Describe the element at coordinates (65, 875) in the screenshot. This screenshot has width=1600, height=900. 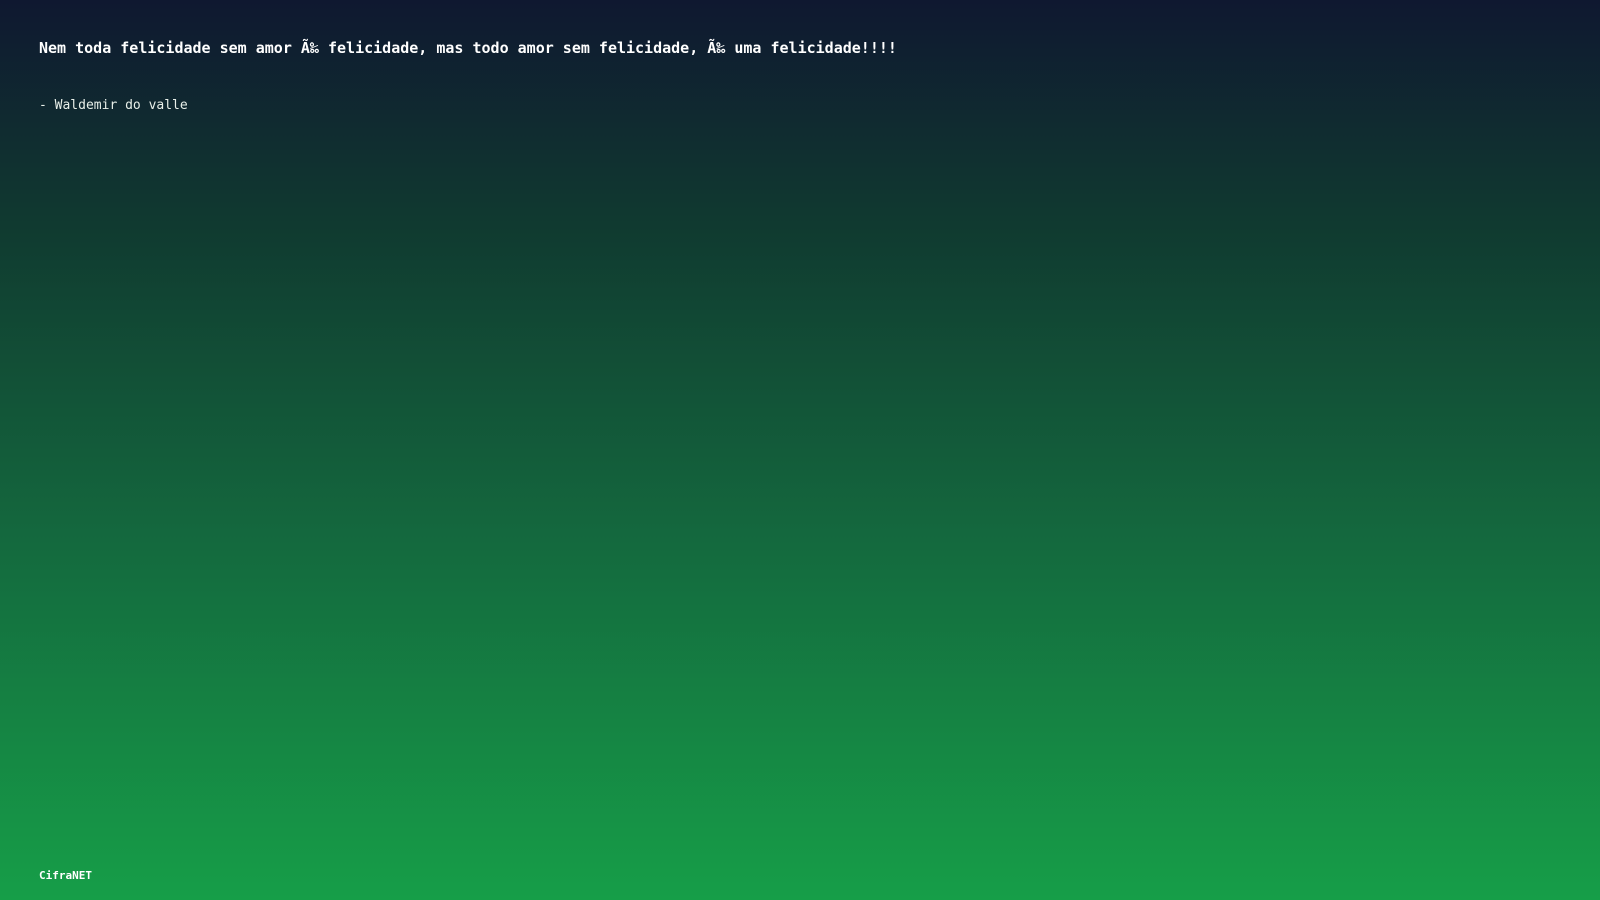
I see `brand-label: CifraNET` at that location.